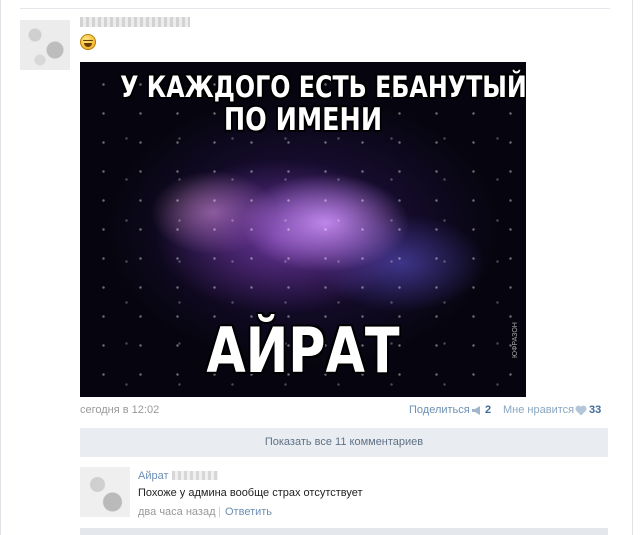 This screenshot has width=640, height=535. What do you see at coordinates (119, 410) in the screenshot?
I see `post-date: сегодня в 12:02` at bounding box center [119, 410].